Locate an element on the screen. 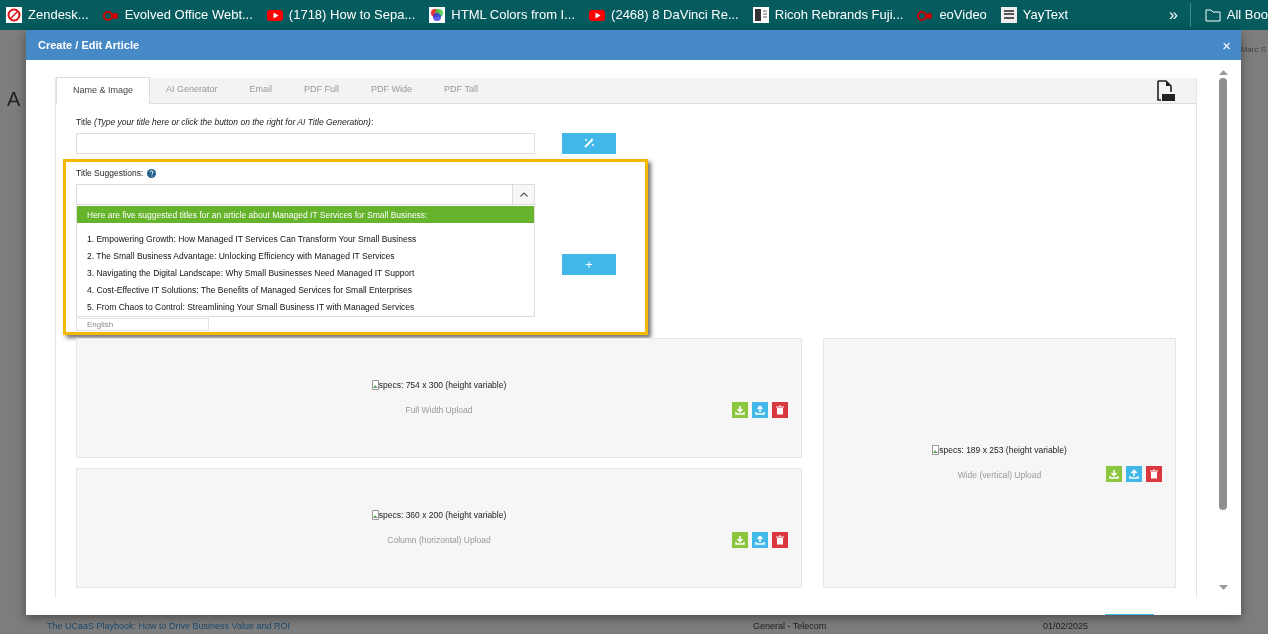  color-wheel-icon is located at coordinates (437, 15).